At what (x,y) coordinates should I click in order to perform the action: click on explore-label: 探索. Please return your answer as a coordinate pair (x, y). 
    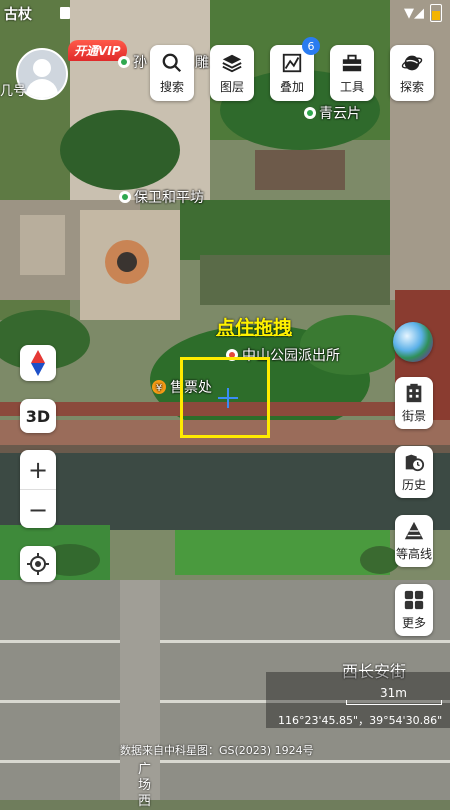
    Looking at the image, I should click on (411, 86).